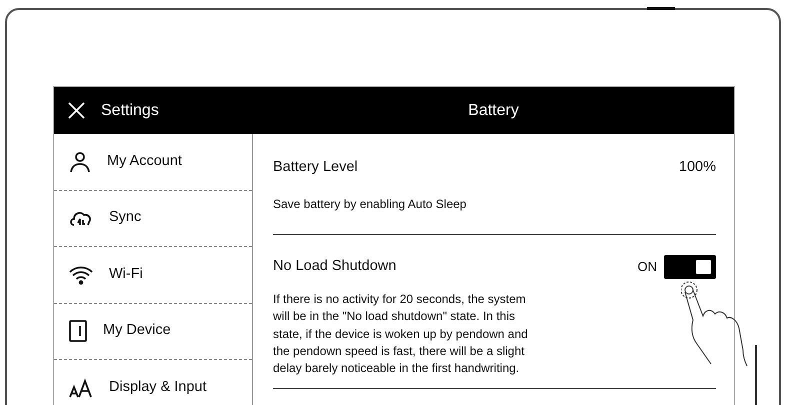 This screenshot has width=787, height=405. I want to click on device-edge, so click(756, 375).